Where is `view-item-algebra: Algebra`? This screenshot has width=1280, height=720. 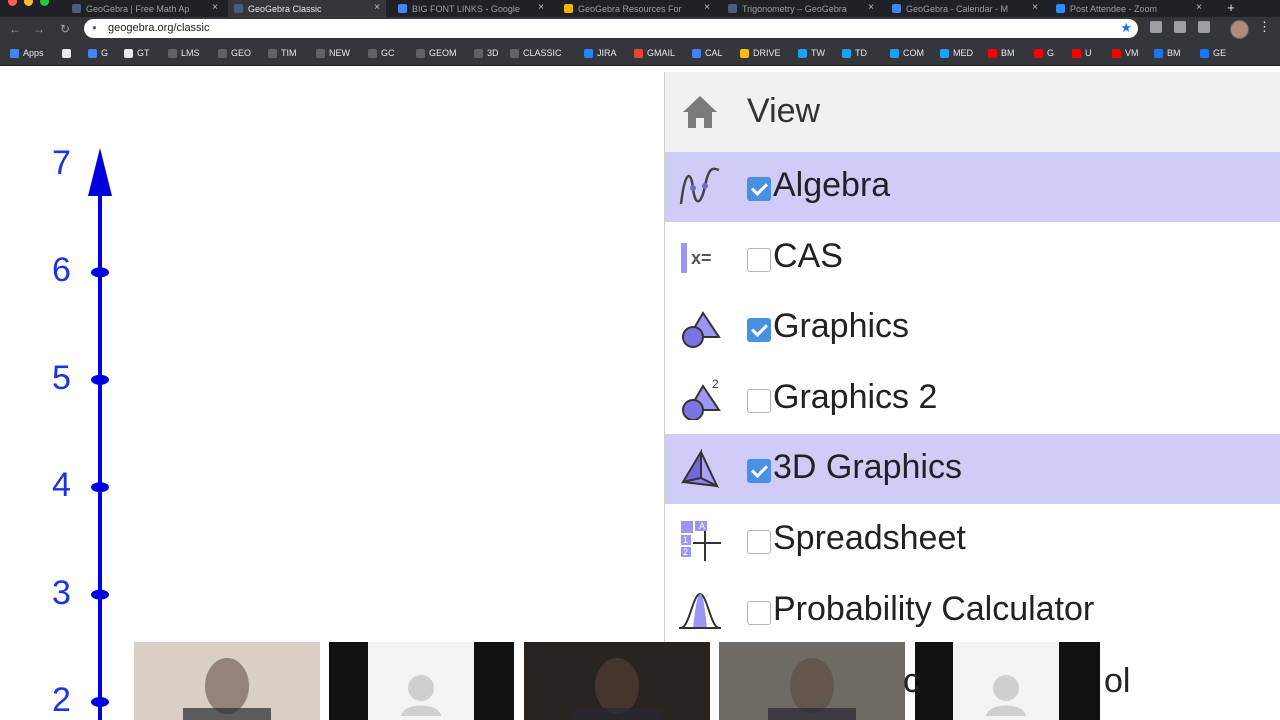
view-item-algebra: Algebra is located at coordinates (972, 187).